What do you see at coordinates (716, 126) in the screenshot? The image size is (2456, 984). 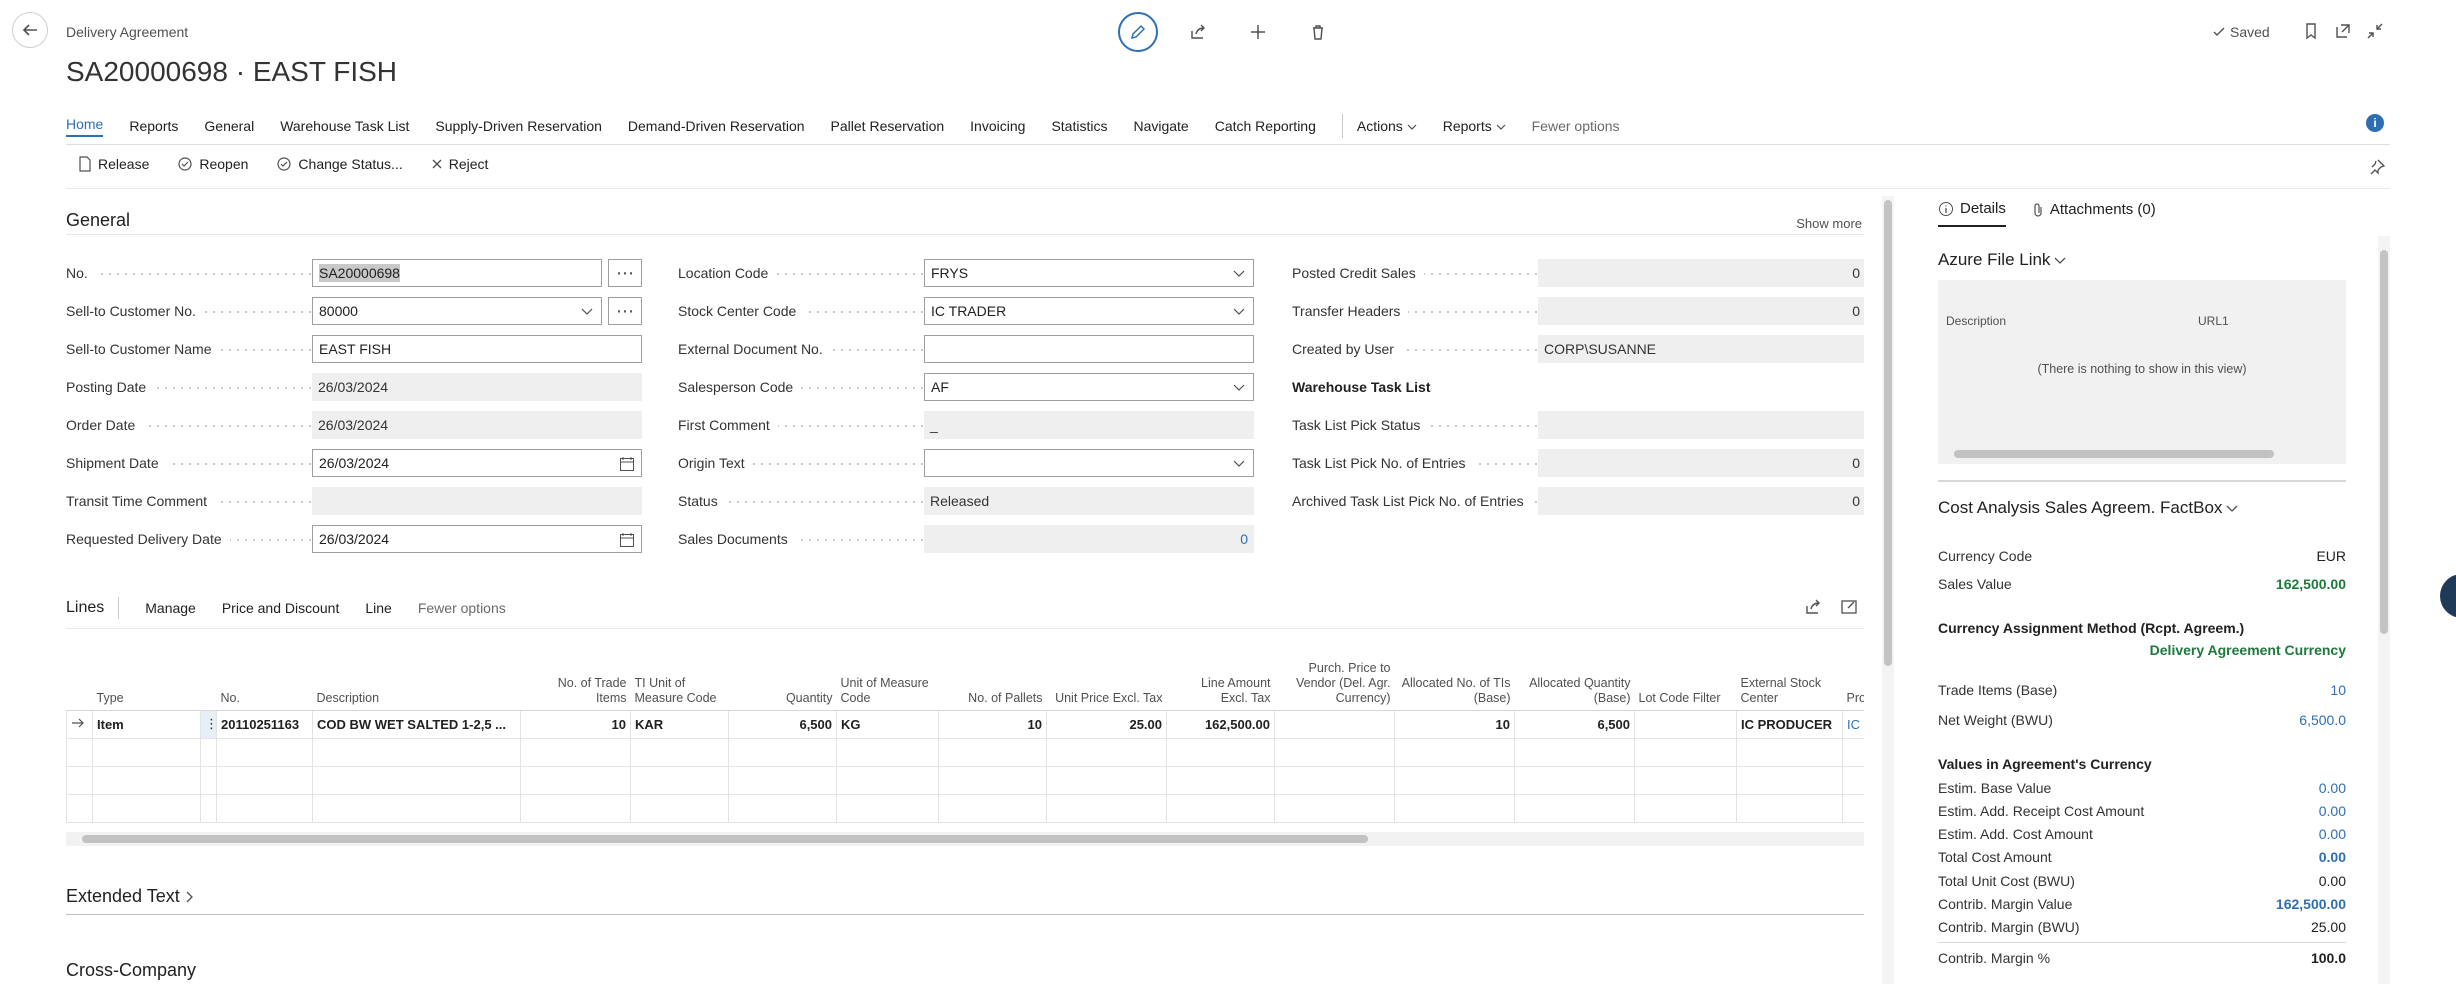 I see `tab-demand-driven-reservation: Demand-Driven Reservation` at bounding box center [716, 126].